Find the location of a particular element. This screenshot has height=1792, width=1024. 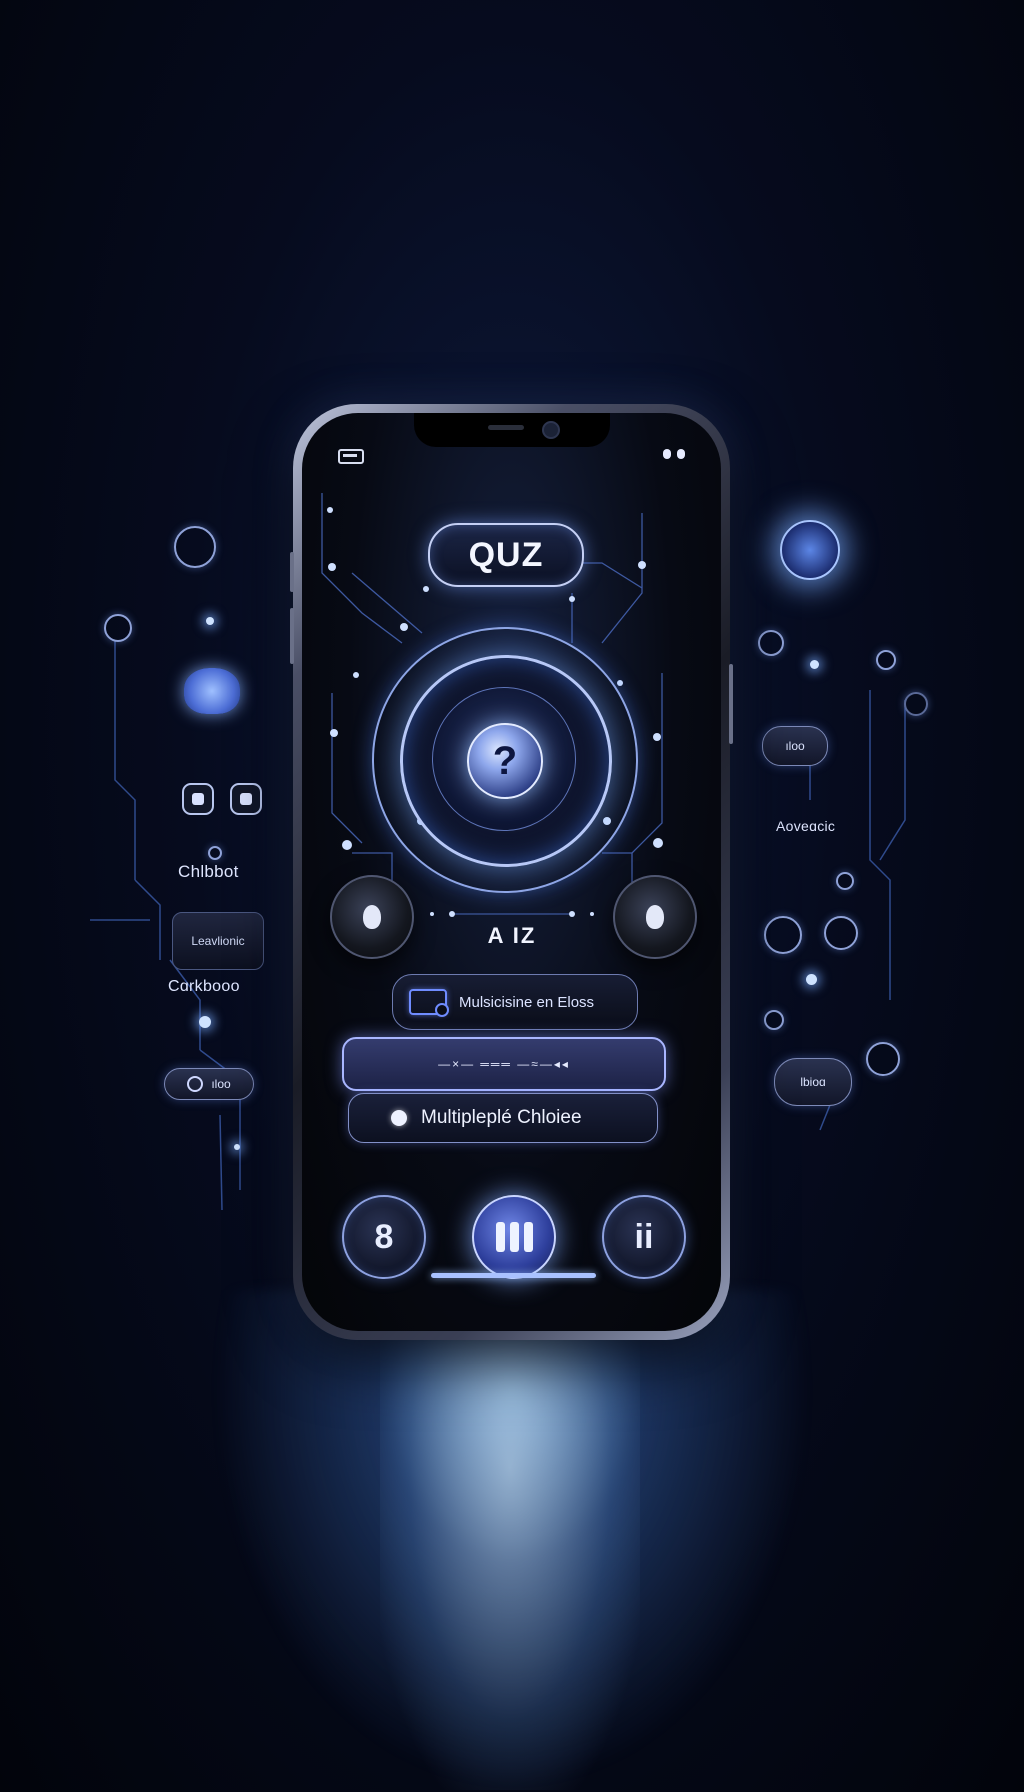

chip-ring-icon is located at coordinates (195, 1084).